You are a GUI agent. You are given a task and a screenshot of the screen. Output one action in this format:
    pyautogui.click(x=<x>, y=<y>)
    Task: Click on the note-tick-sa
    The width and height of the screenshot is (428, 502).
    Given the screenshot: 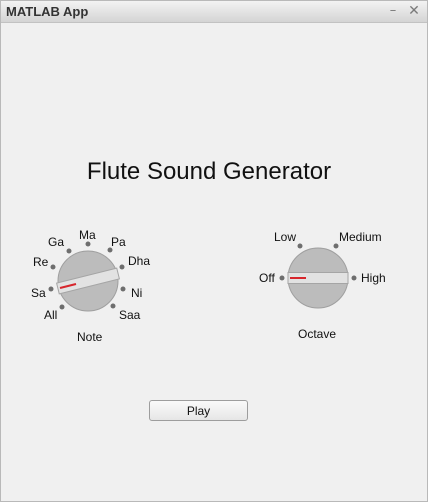 What is the action you would take?
    pyautogui.click(x=51, y=289)
    